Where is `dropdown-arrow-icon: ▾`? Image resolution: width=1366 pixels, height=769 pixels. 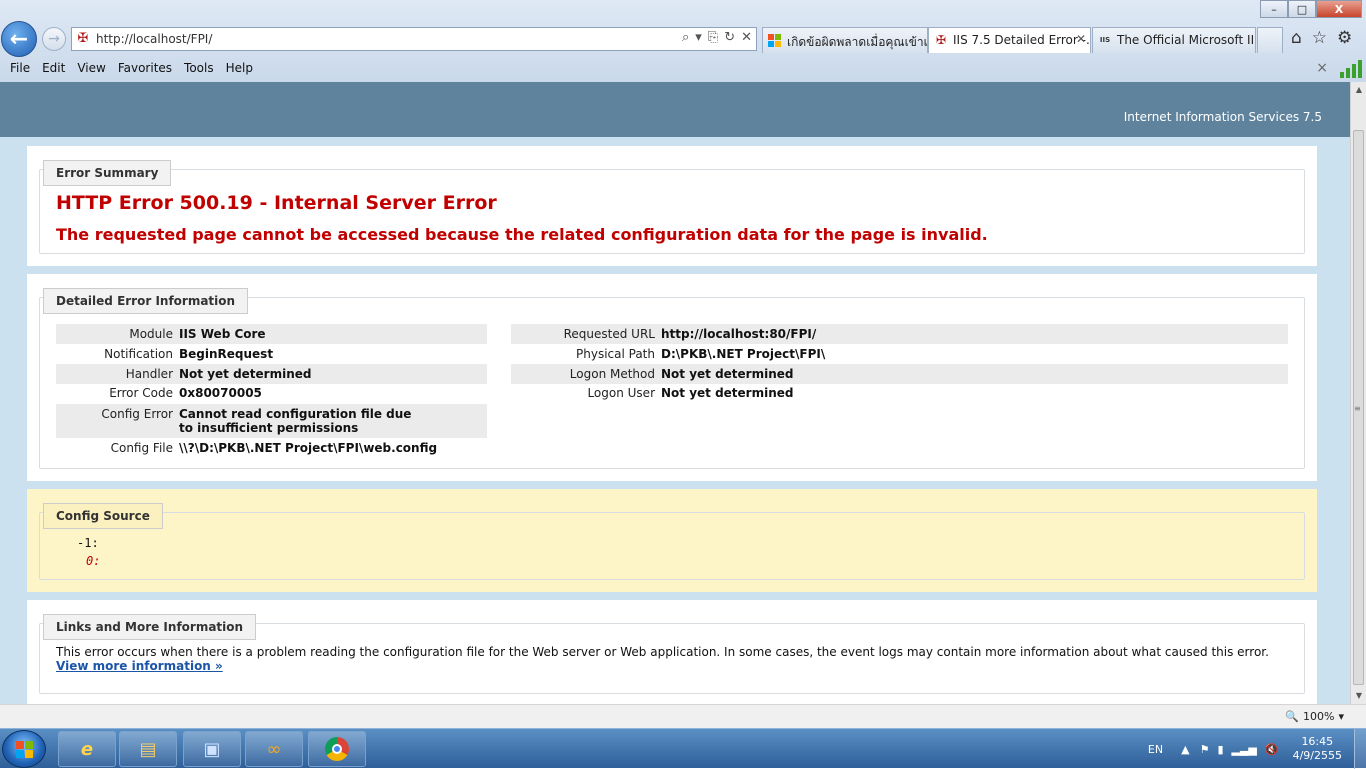 dropdown-arrow-icon: ▾ is located at coordinates (698, 37).